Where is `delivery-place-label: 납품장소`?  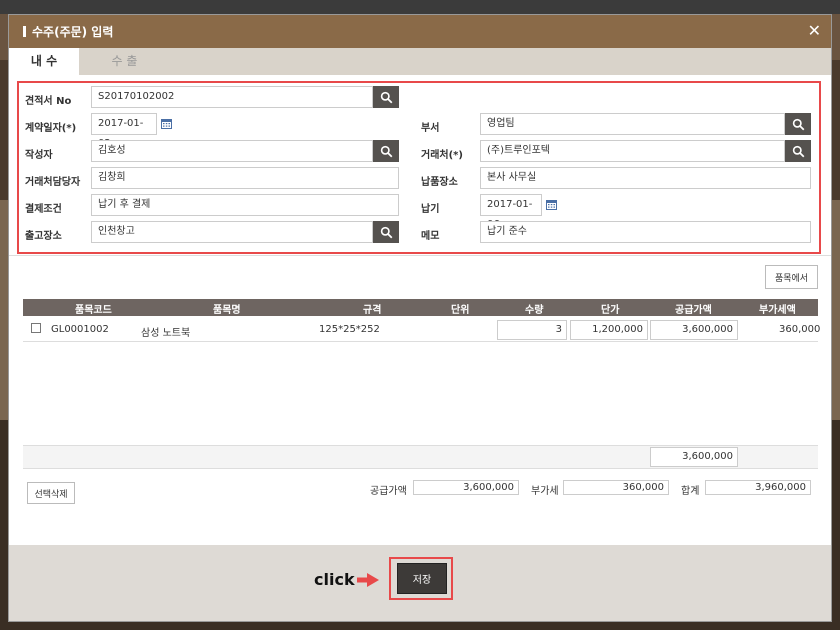
delivery-place-label: 납품장소 is located at coordinates (439, 182).